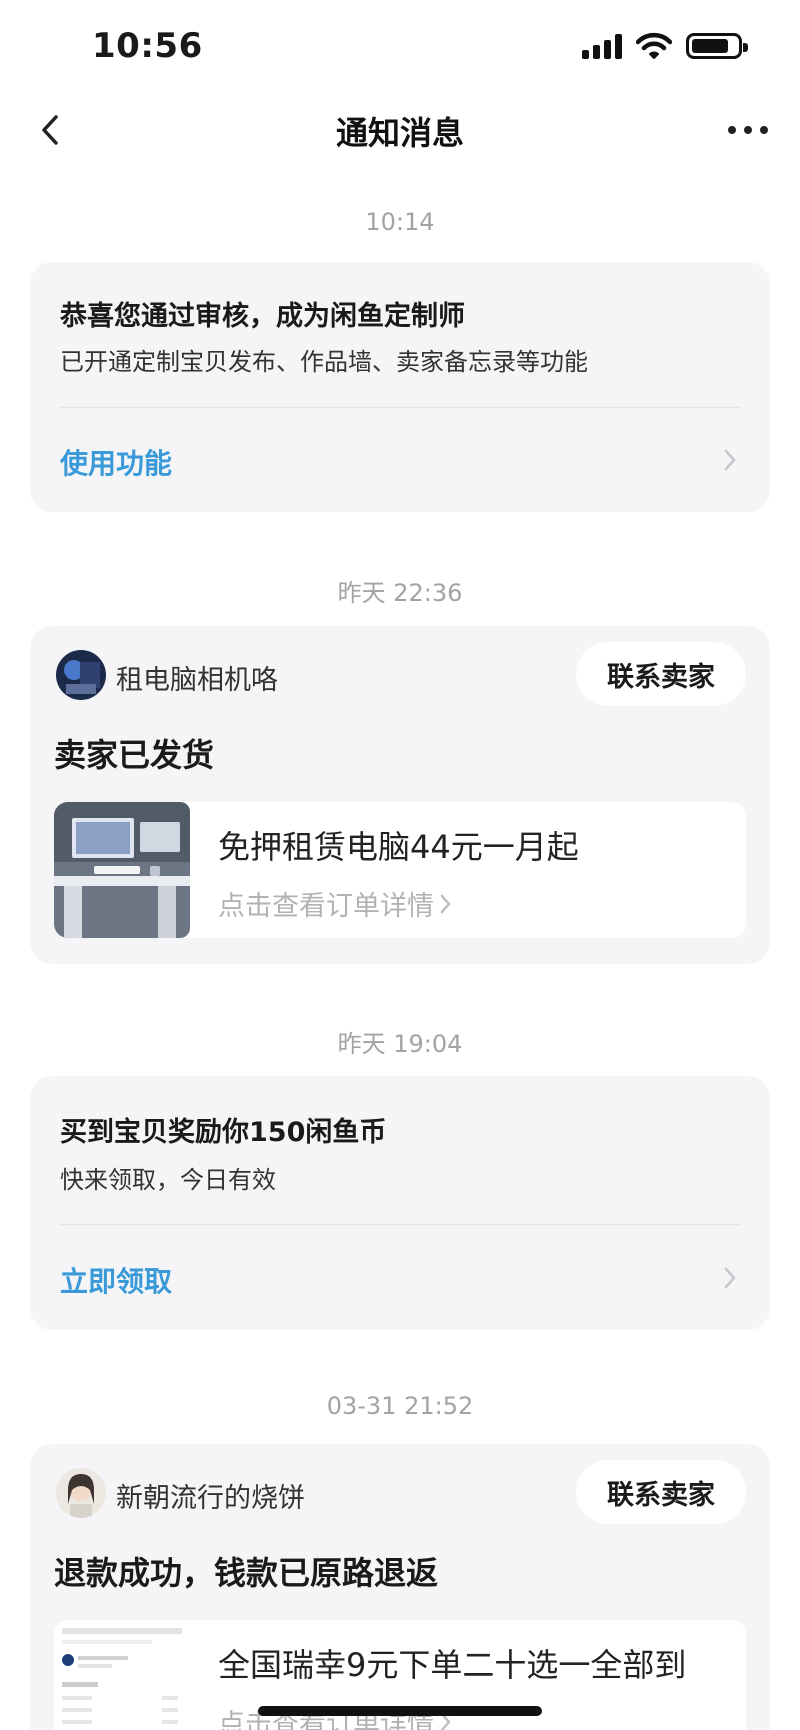  What do you see at coordinates (654, 45) in the screenshot?
I see `wifi-icon` at bounding box center [654, 45].